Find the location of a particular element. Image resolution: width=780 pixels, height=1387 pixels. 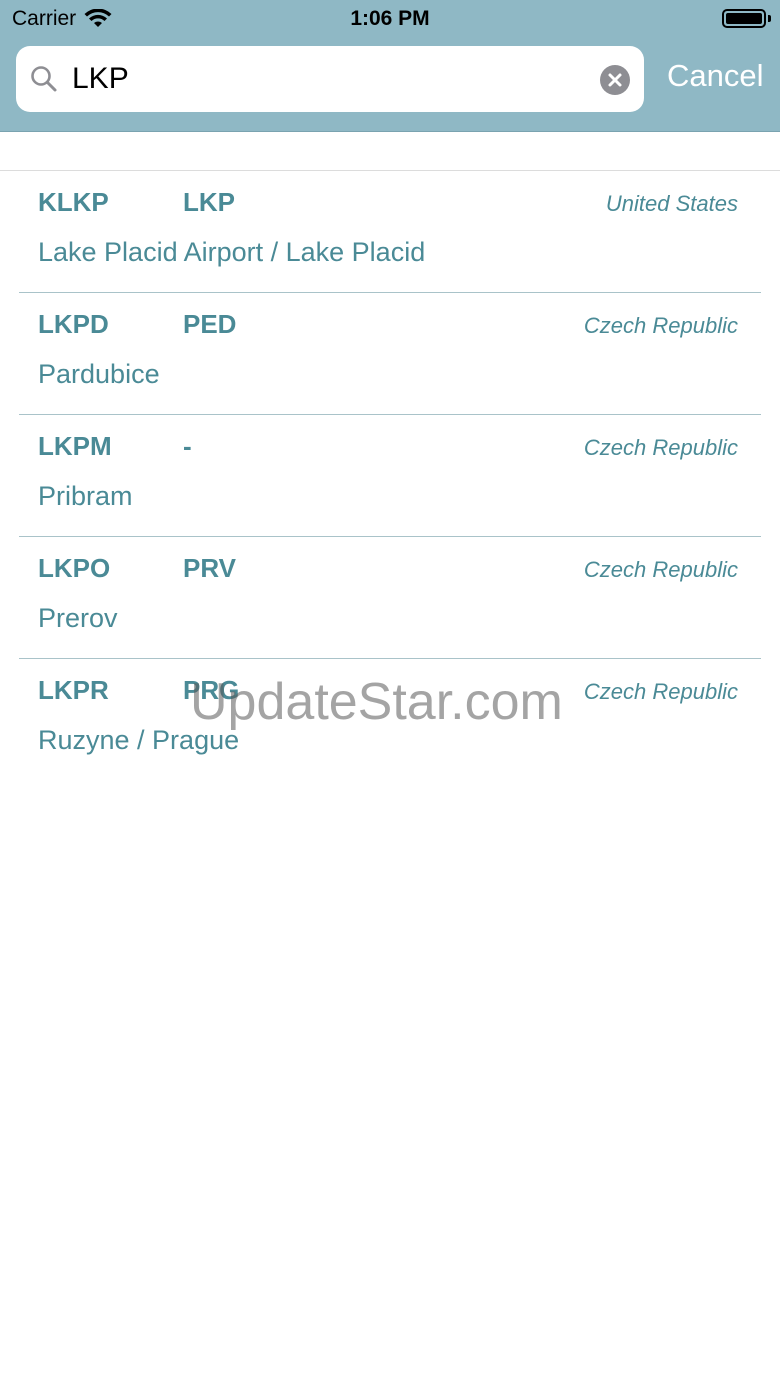

iata-code: PED is located at coordinates (210, 324).